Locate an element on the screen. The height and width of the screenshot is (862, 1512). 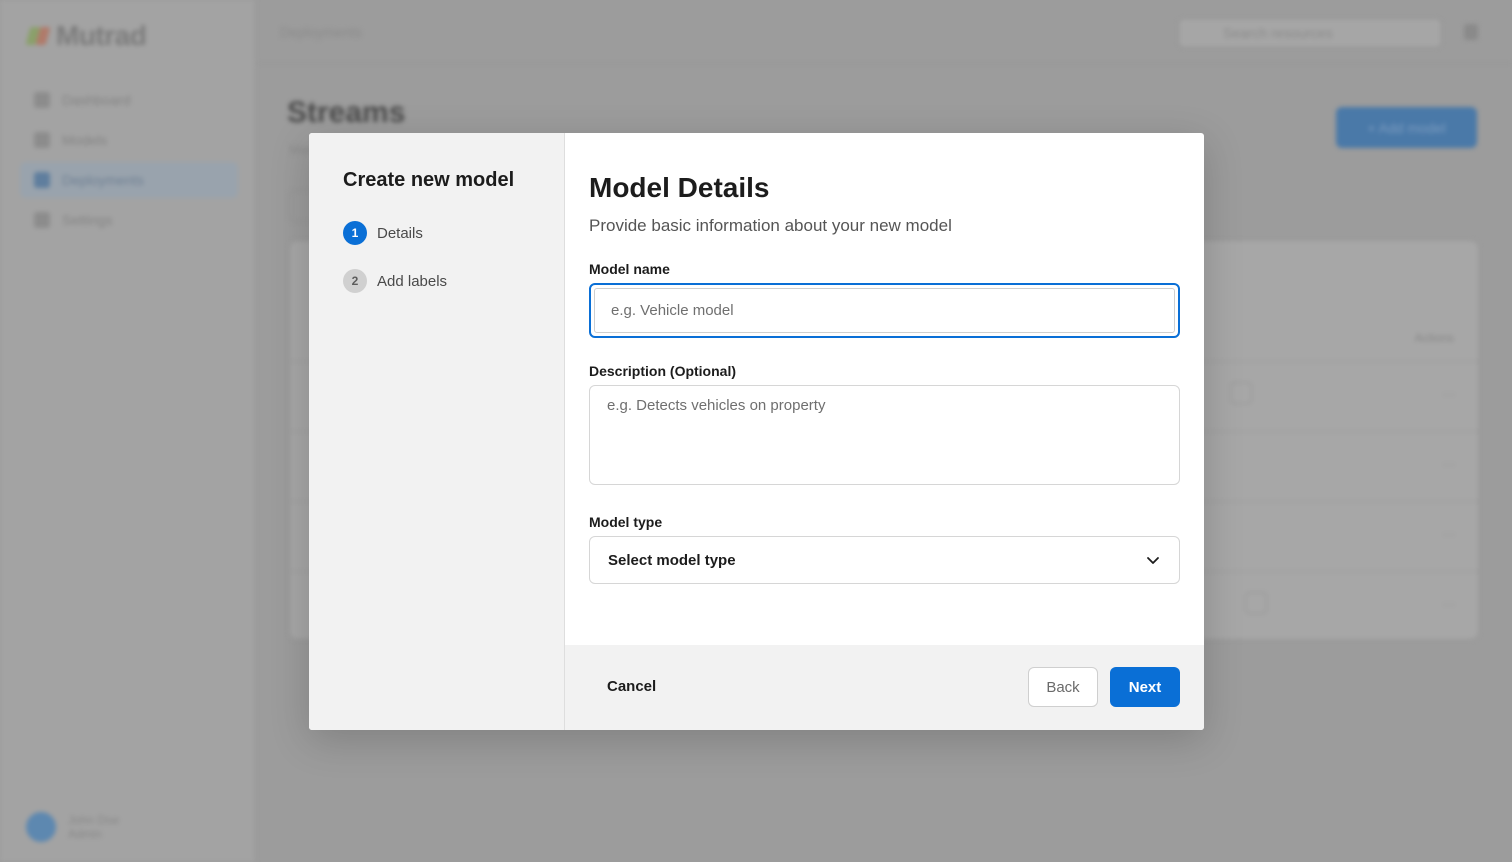
home-icon is located at coordinates (42, 100).